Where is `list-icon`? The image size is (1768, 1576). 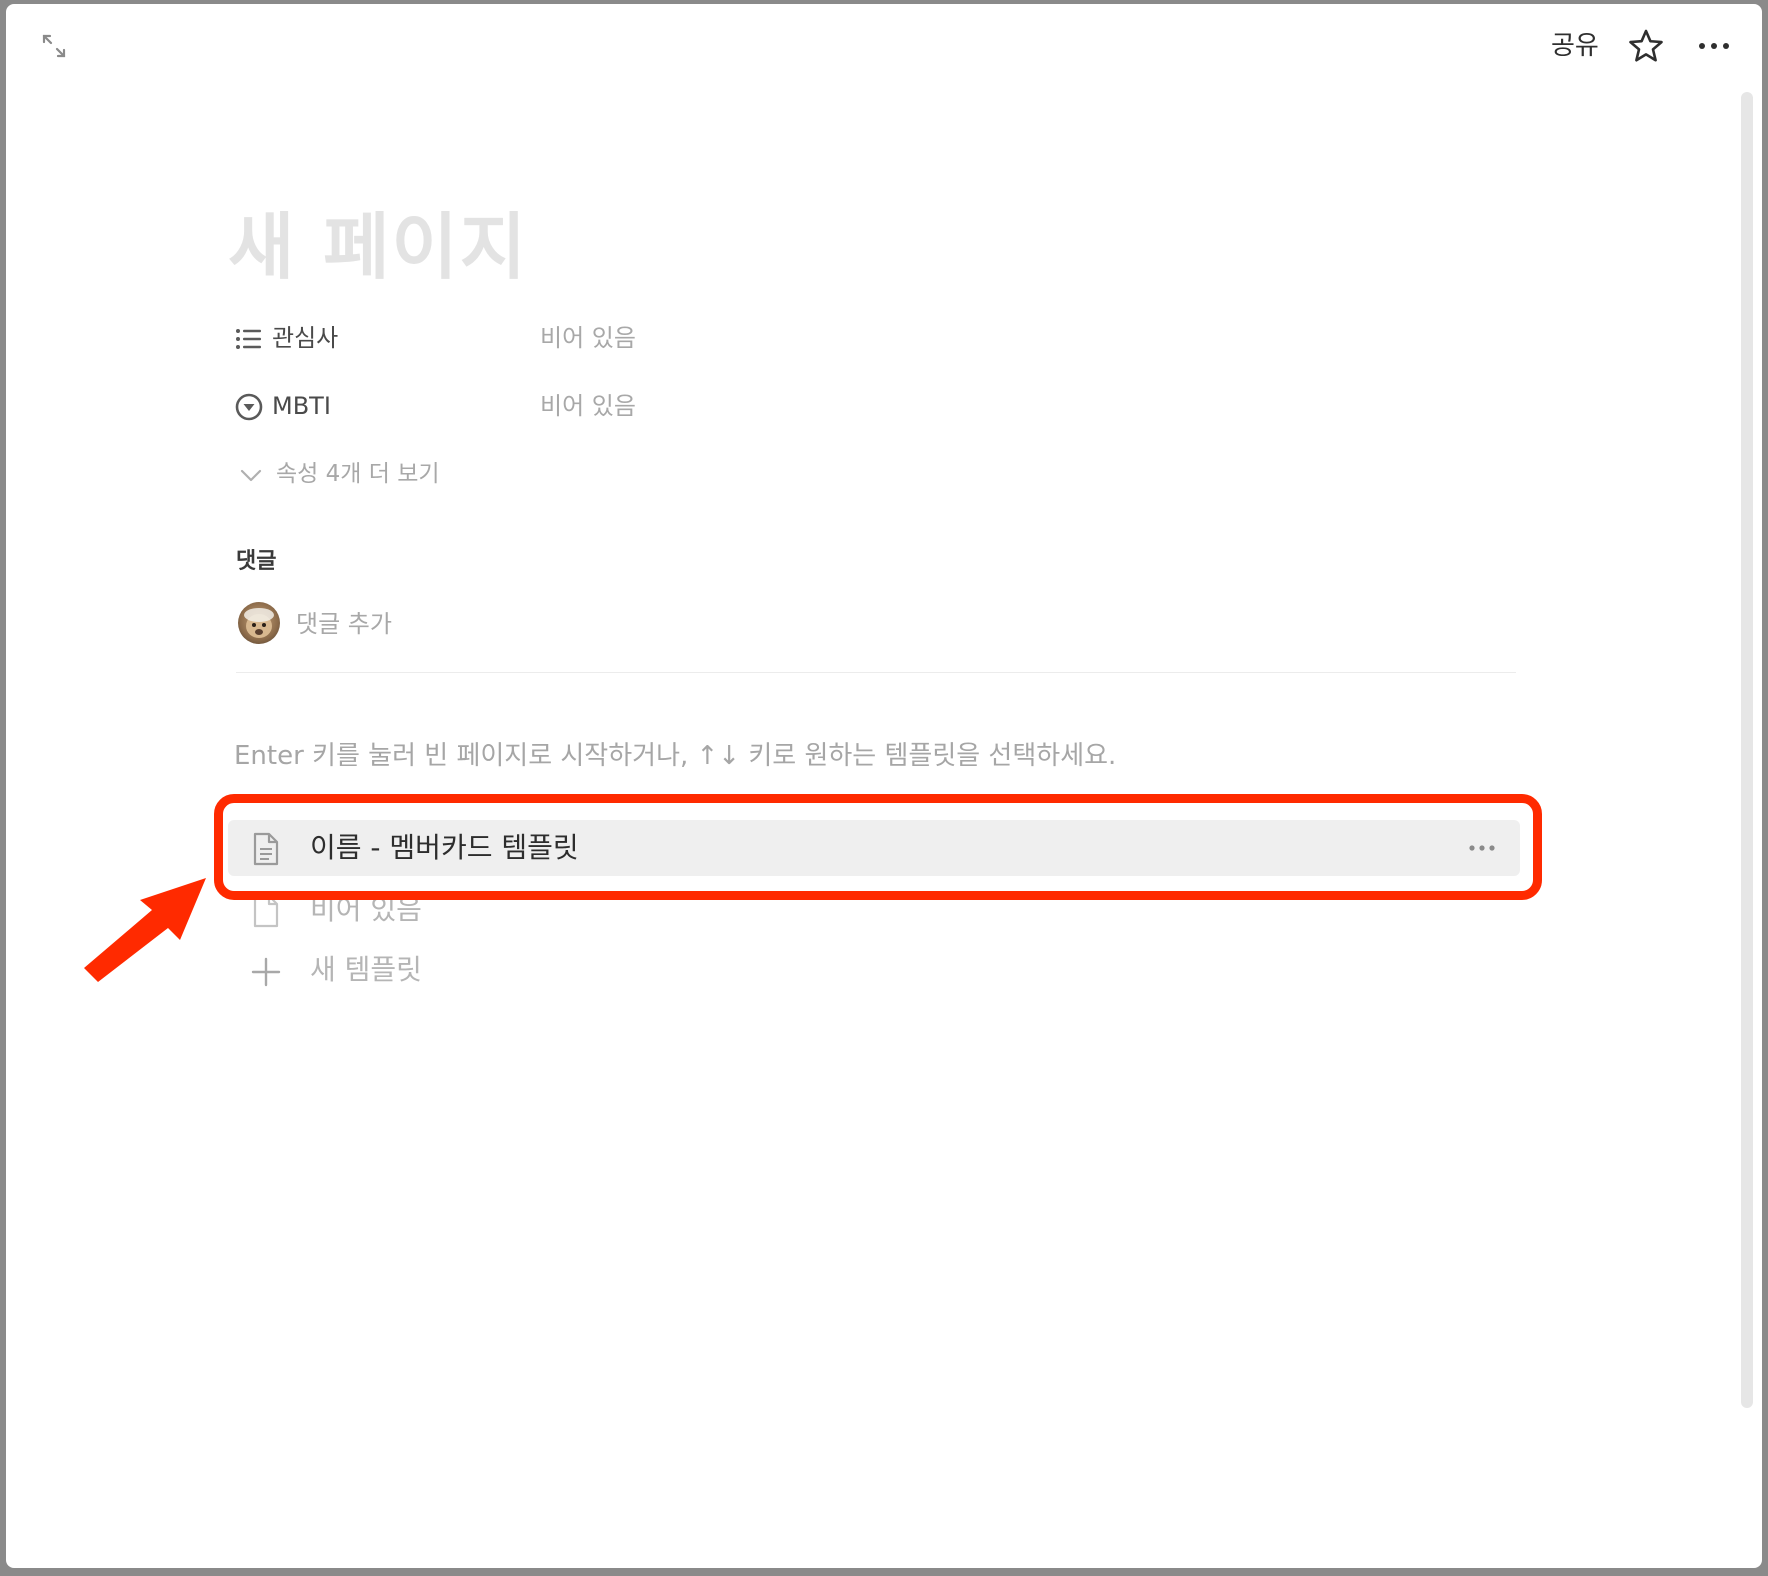 list-icon is located at coordinates (248, 339).